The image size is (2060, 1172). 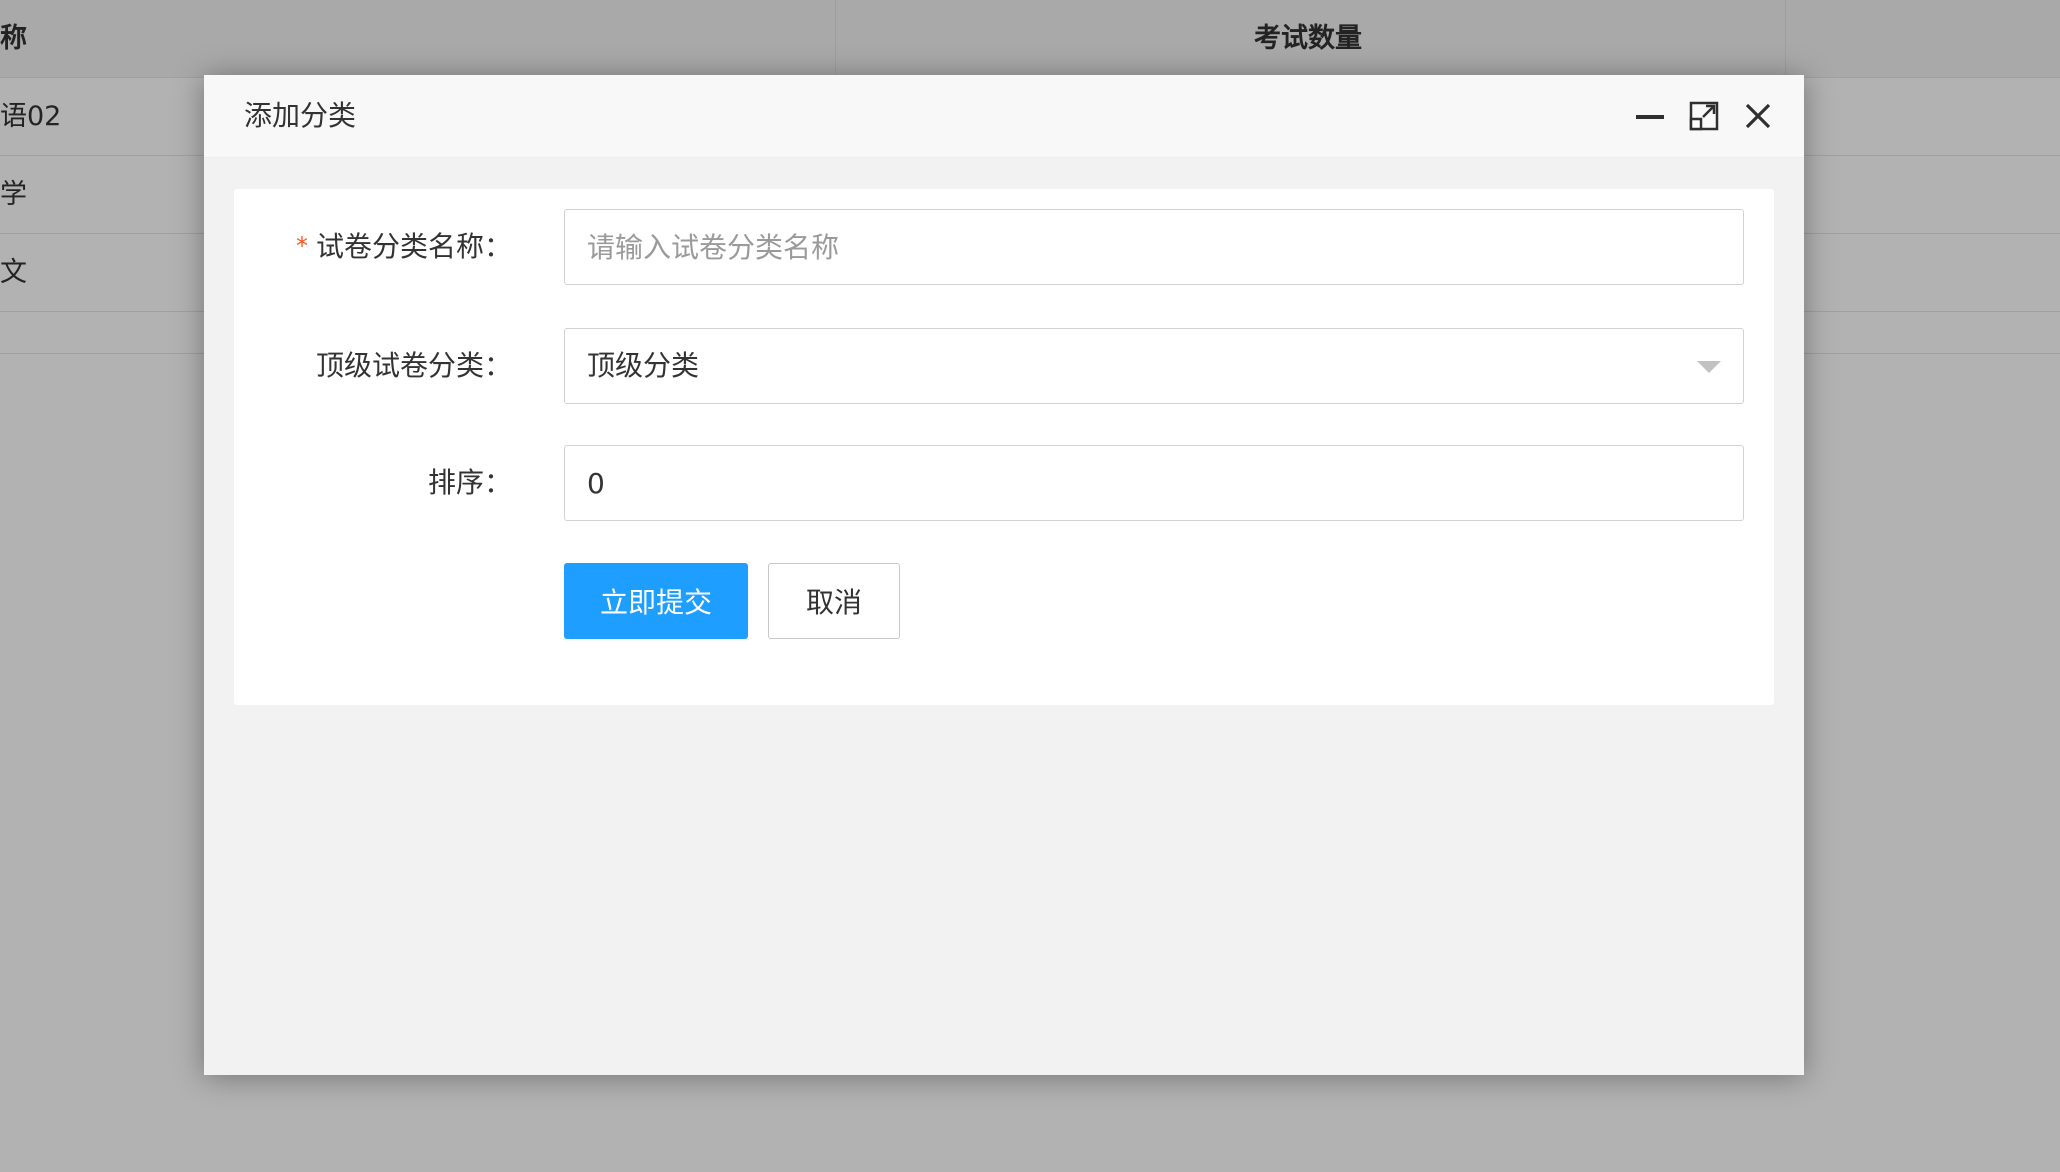 I want to click on close-icon, so click(x=1758, y=116).